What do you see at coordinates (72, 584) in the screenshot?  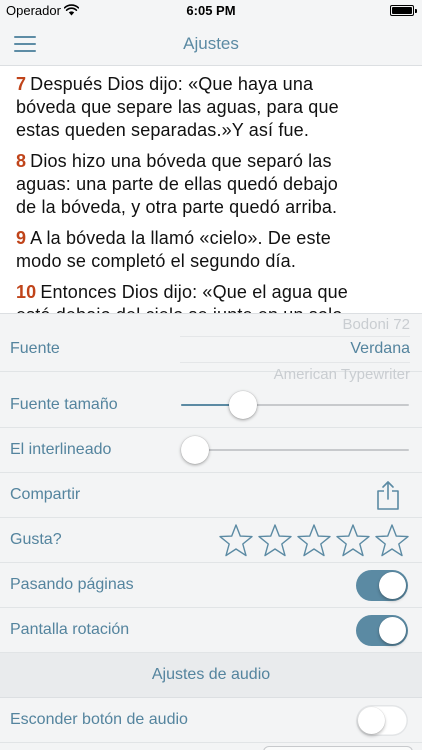 I see `page-turning-label: Pasando páginas` at bounding box center [72, 584].